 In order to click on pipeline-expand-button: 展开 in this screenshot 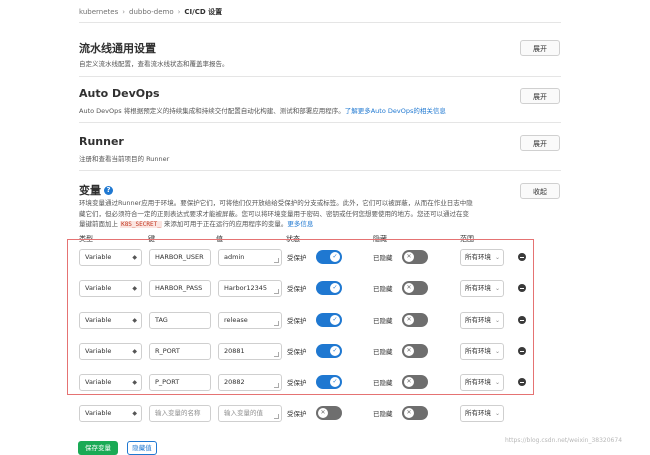, I will do `click(540, 48)`.